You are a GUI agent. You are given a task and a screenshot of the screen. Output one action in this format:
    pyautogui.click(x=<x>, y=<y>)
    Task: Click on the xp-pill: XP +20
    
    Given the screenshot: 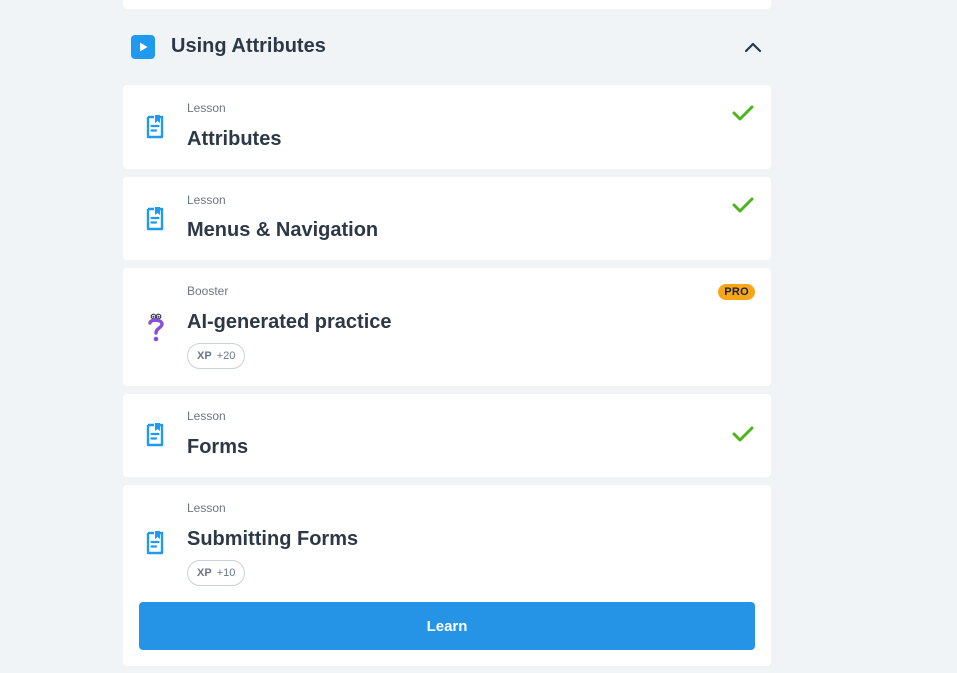 What is the action you would take?
    pyautogui.click(x=216, y=356)
    